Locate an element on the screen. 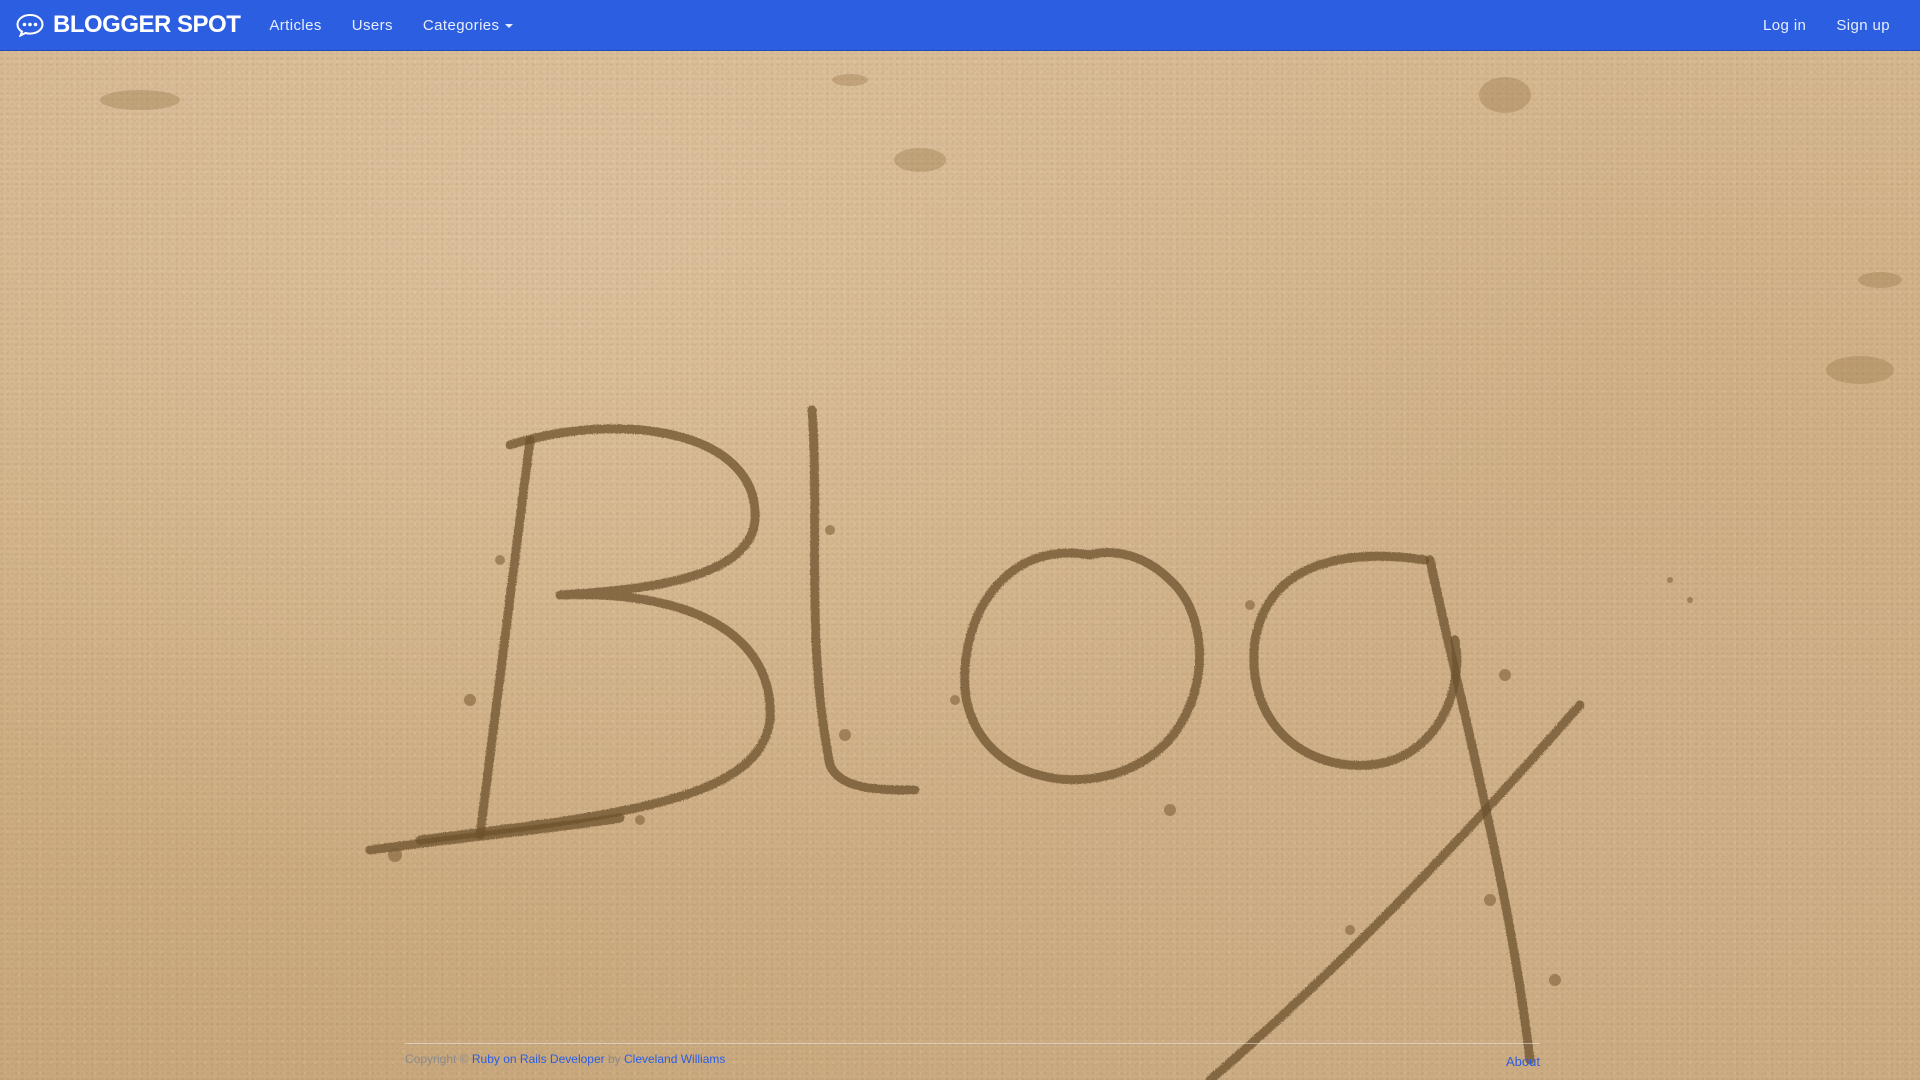 The width and height of the screenshot is (1920, 1080). nav-categories-dropdown: Categories is located at coordinates (468, 25).